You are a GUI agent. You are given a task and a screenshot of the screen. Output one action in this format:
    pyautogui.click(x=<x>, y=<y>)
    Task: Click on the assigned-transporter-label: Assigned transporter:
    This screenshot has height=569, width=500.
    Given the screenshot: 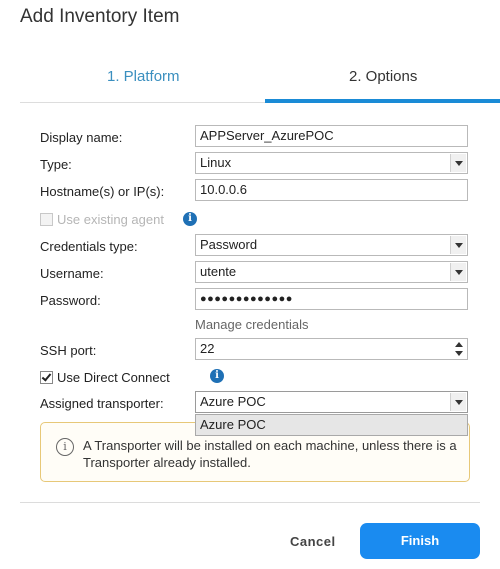 What is the action you would take?
    pyautogui.click(x=102, y=403)
    